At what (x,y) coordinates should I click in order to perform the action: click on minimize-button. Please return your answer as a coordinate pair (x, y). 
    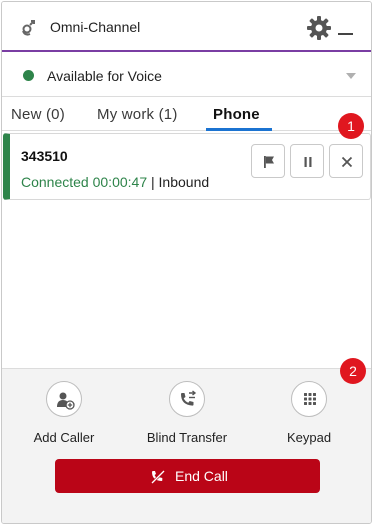
    Looking at the image, I should click on (345, 34).